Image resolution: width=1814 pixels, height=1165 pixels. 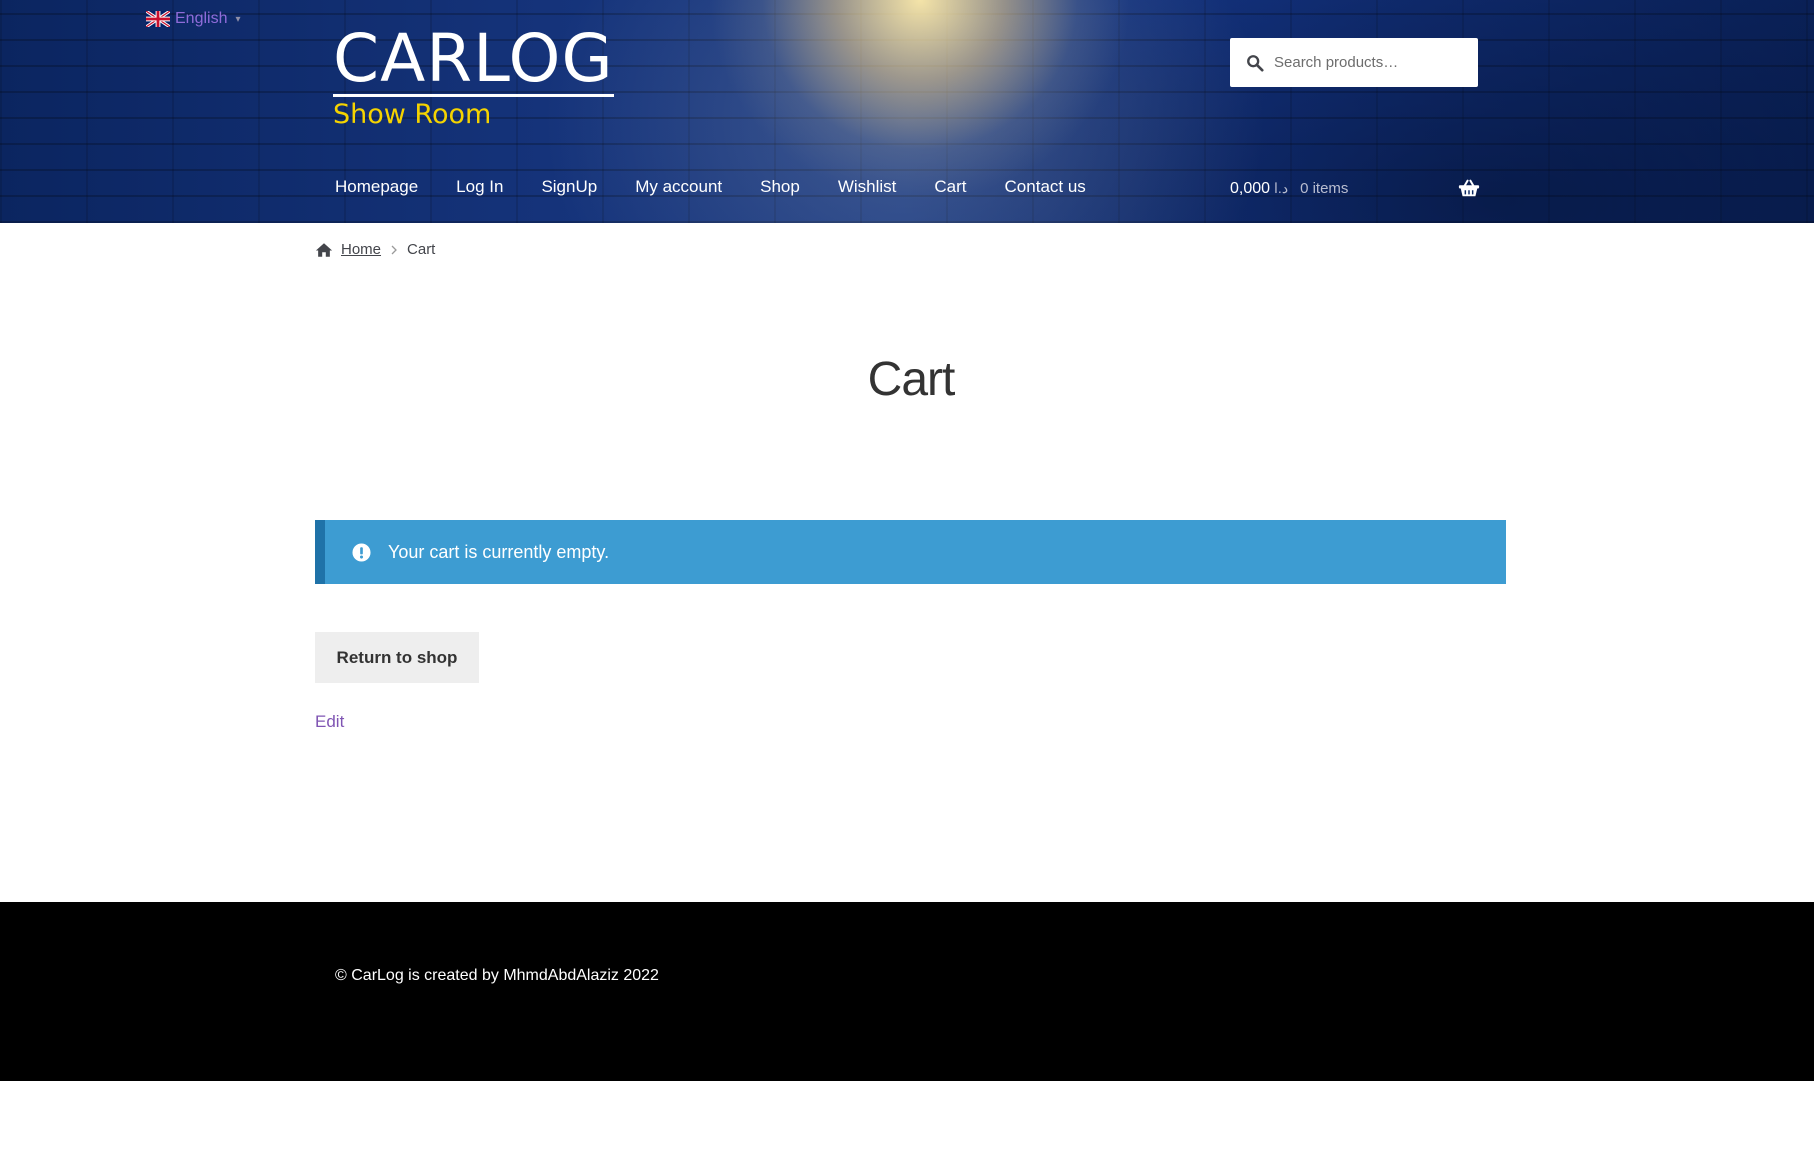 I want to click on header-cart-summary: 0,000 د.ا 0 items, so click(x=1289, y=189).